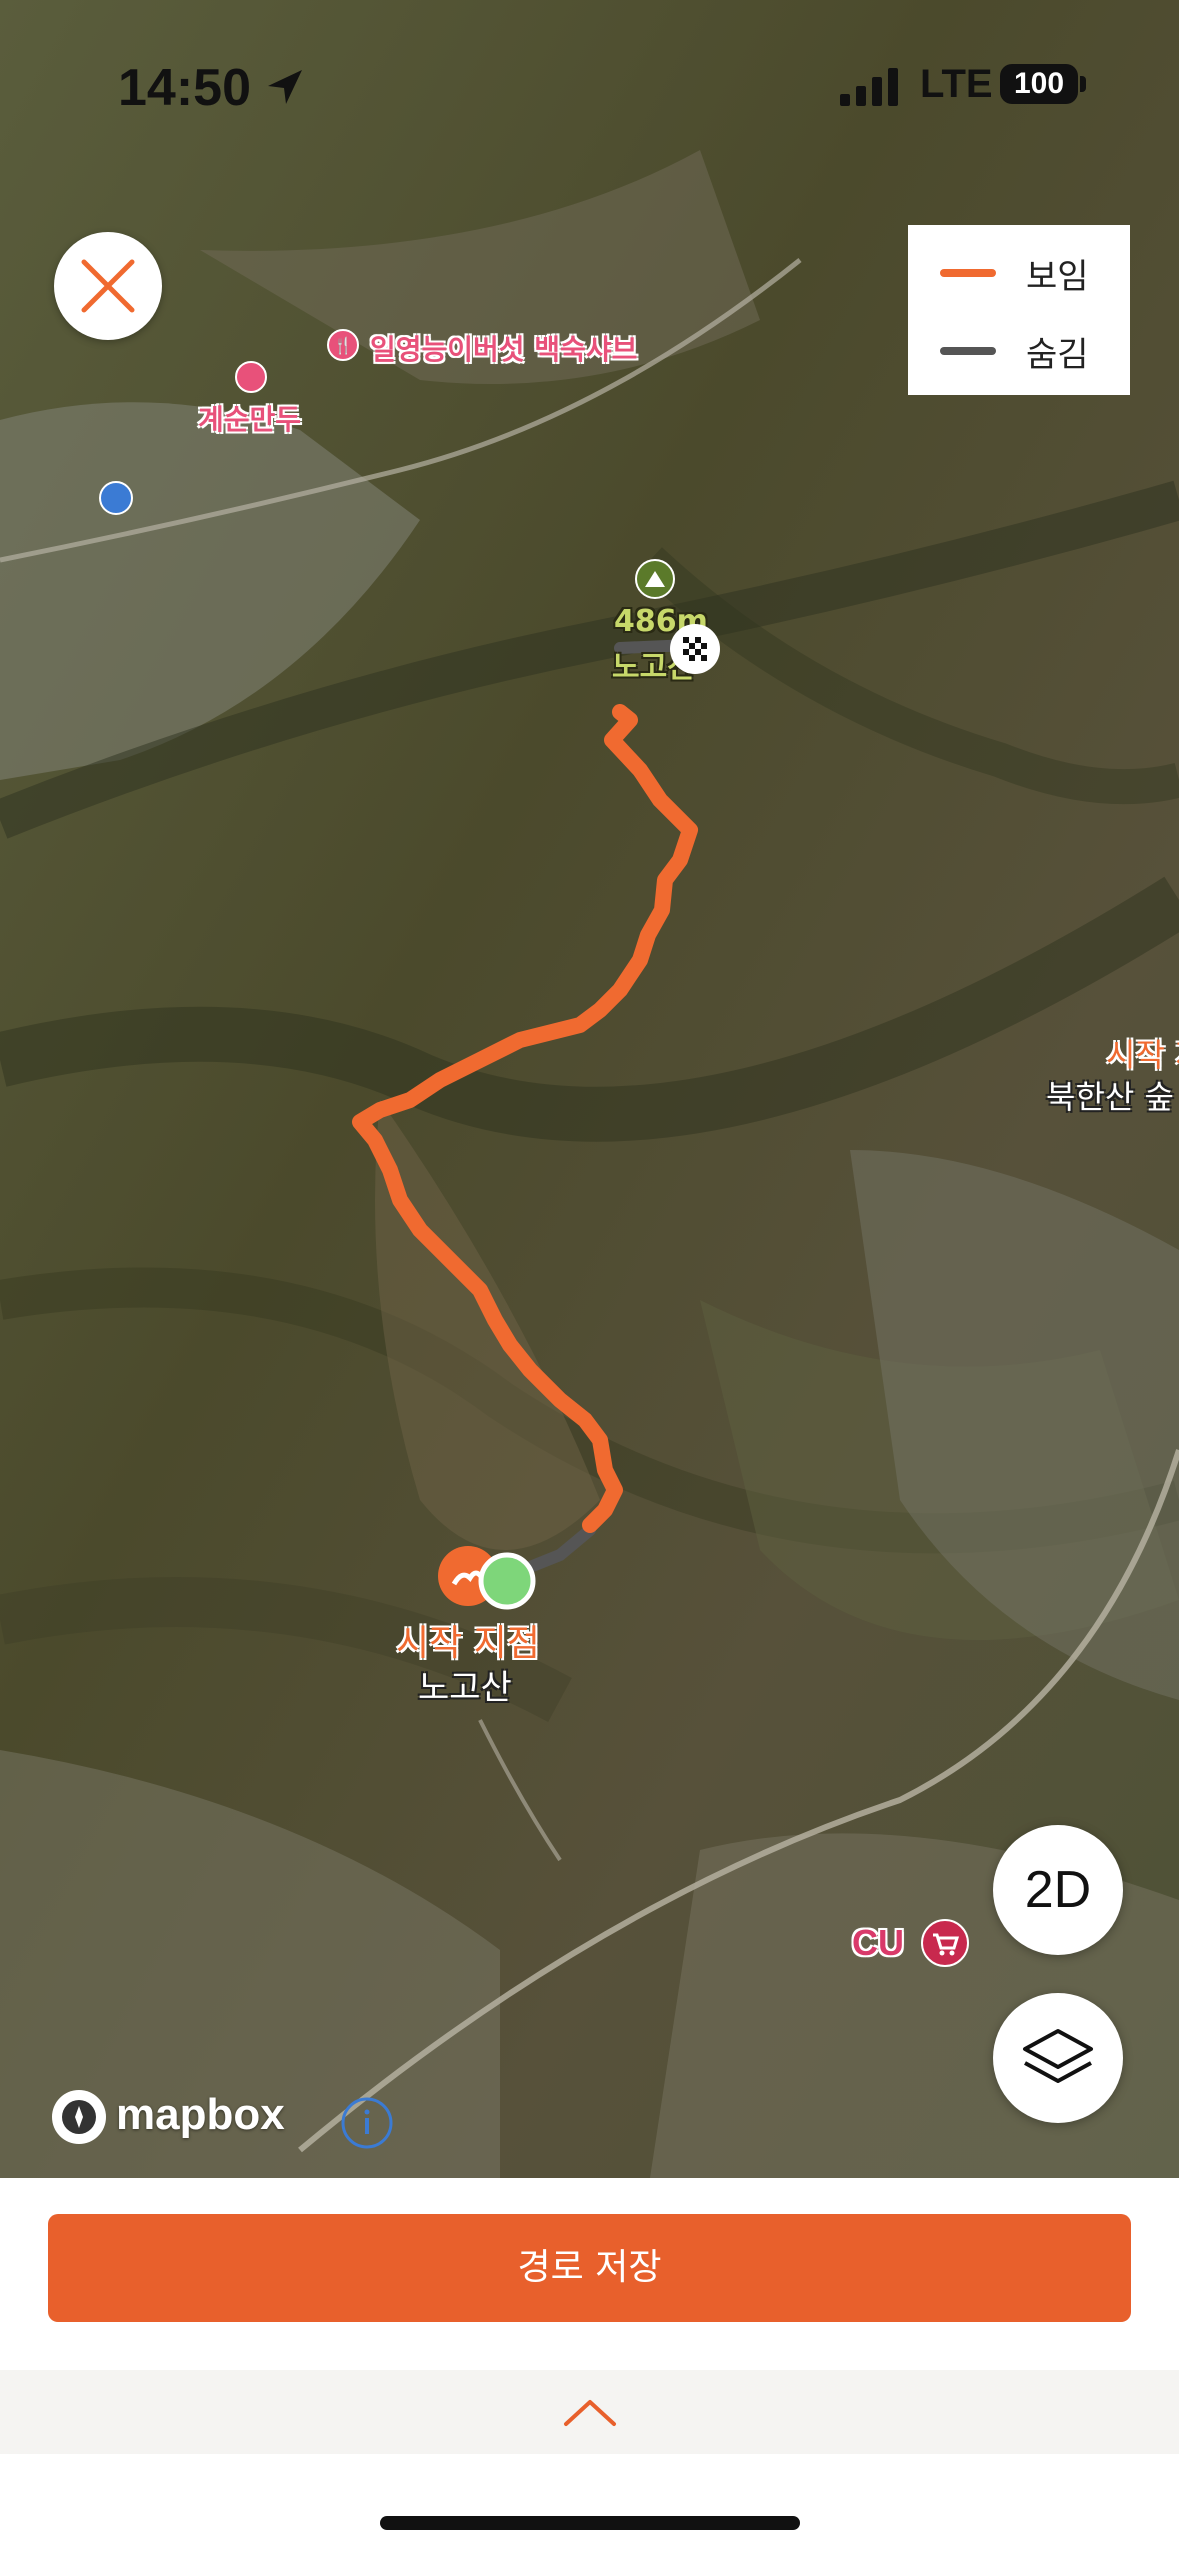 This screenshot has width=1179, height=2556. Describe the element at coordinates (590, 2523) in the screenshot. I see `home-indicator` at that location.